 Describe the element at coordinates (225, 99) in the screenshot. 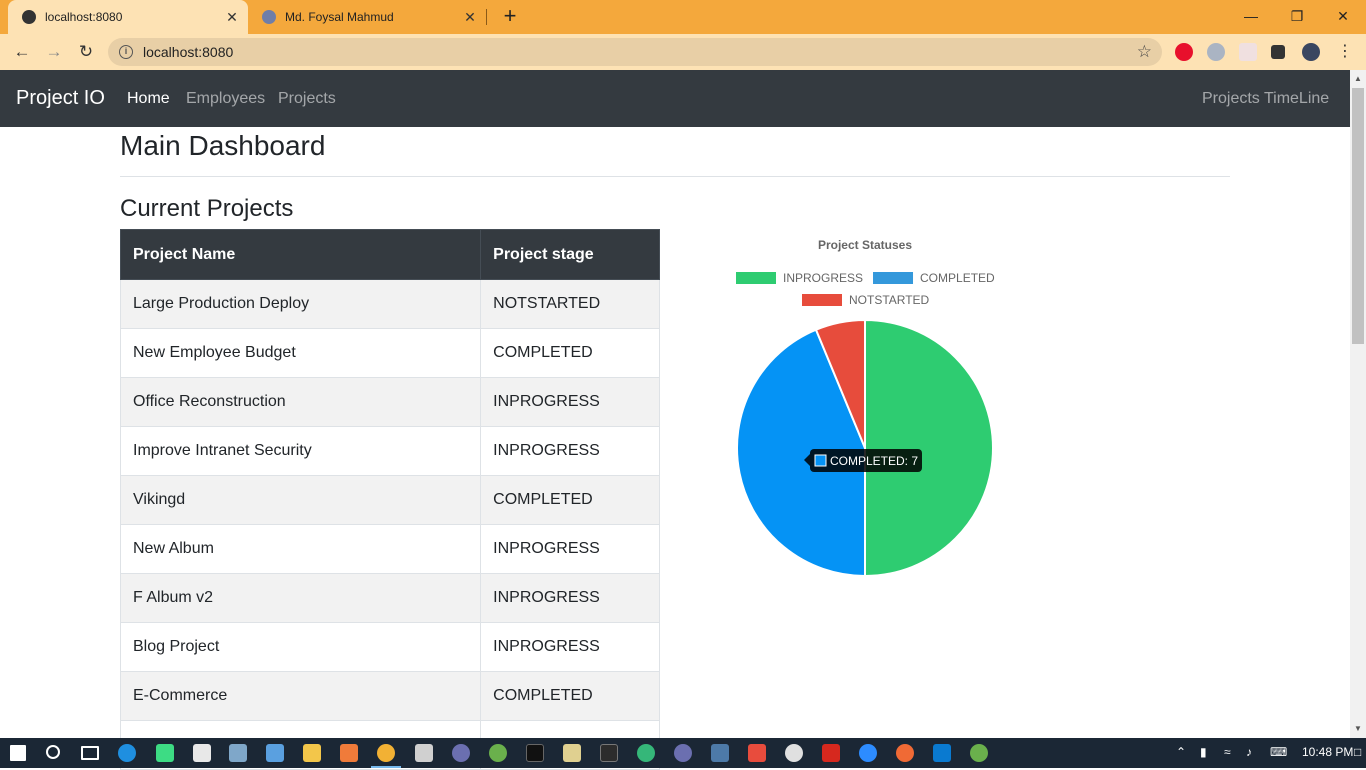

I see `nav-employees: Employees` at that location.